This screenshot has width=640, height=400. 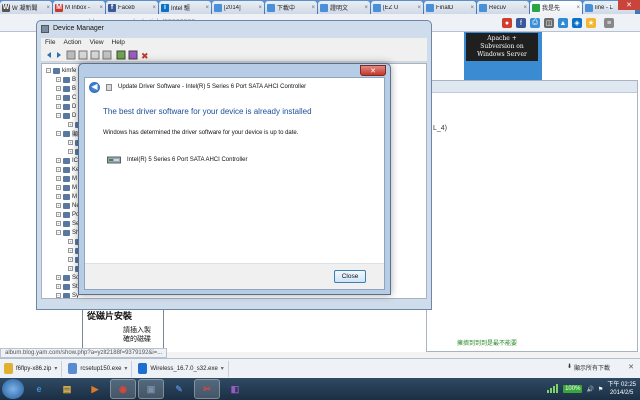 I want to click on tree-node: + Ne, so click(x=68, y=205).